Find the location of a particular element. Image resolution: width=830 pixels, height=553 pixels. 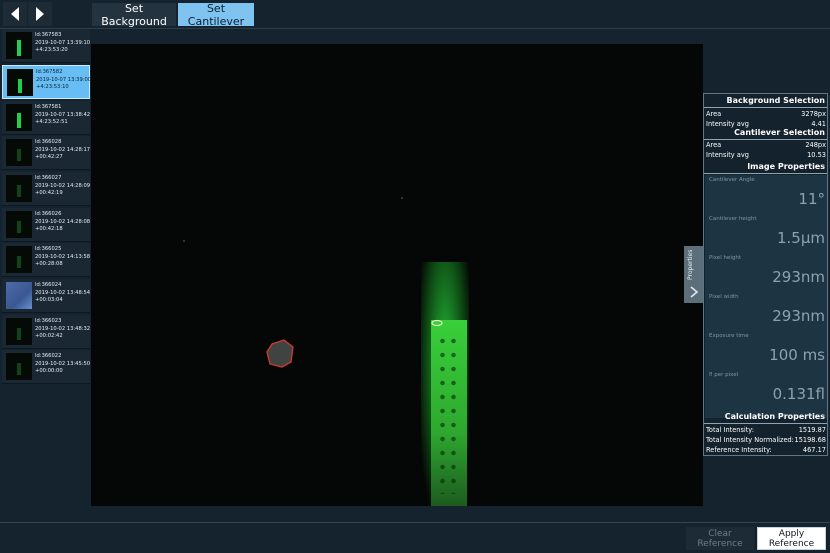

thumbnail-item-selected: Id:367582 2019-10-07 13:39:00 +4:23:53:10 is located at coordinates (47, 82).